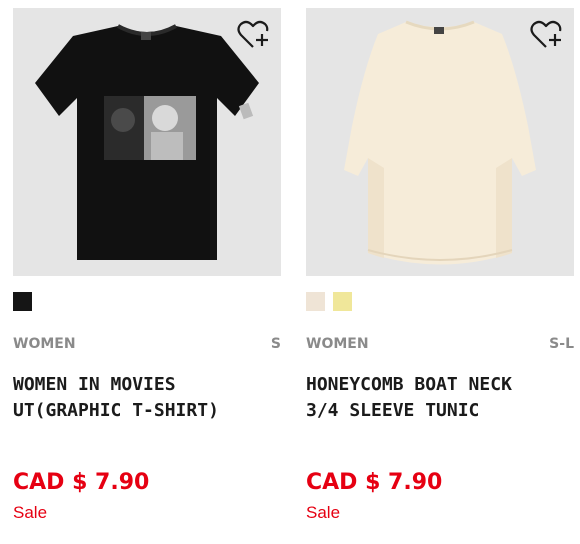 This screenshot has width=580, height=544. Describe the element at coordinates (147, 344) in the screenshot. I see `product-meta: WOMEN S` at that location.